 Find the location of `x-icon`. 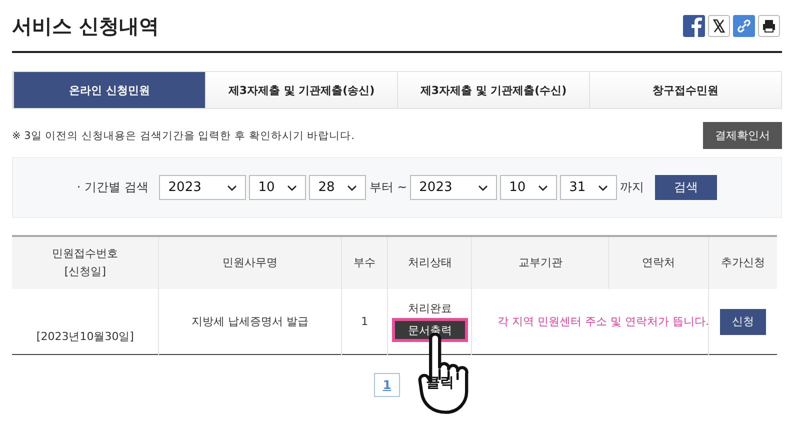

x-icon is located at coordinates (719, 25).